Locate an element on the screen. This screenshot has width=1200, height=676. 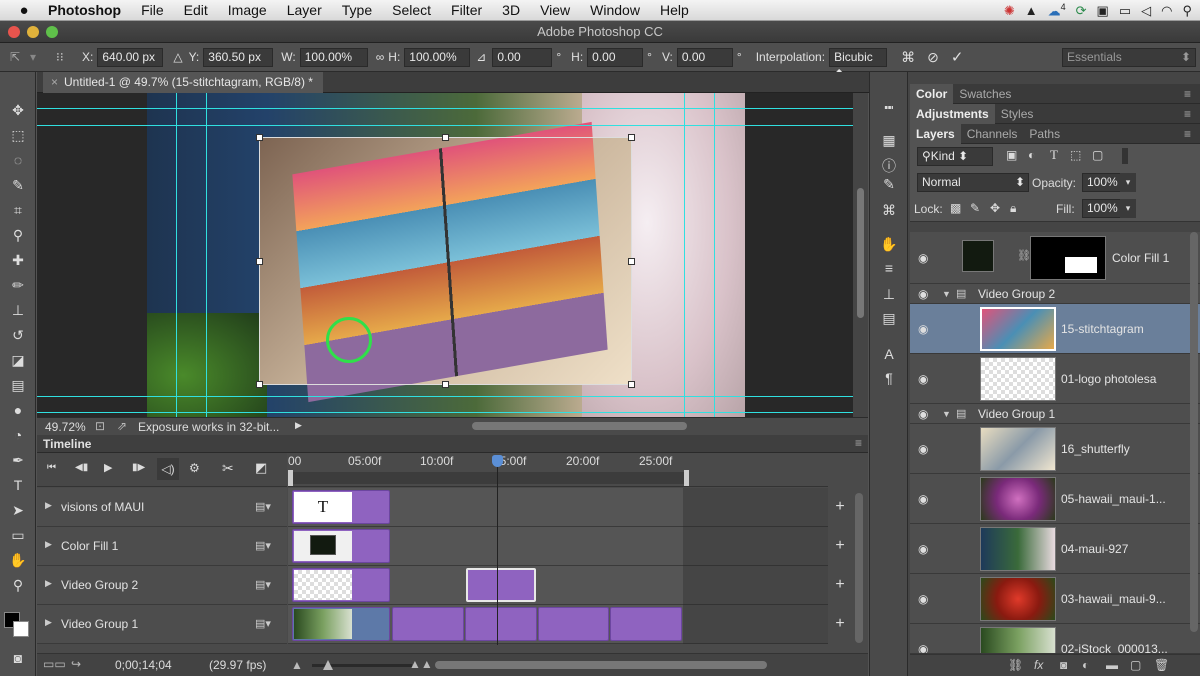
track-film-icon: ▤▾ is located at coordinates (263, 623).